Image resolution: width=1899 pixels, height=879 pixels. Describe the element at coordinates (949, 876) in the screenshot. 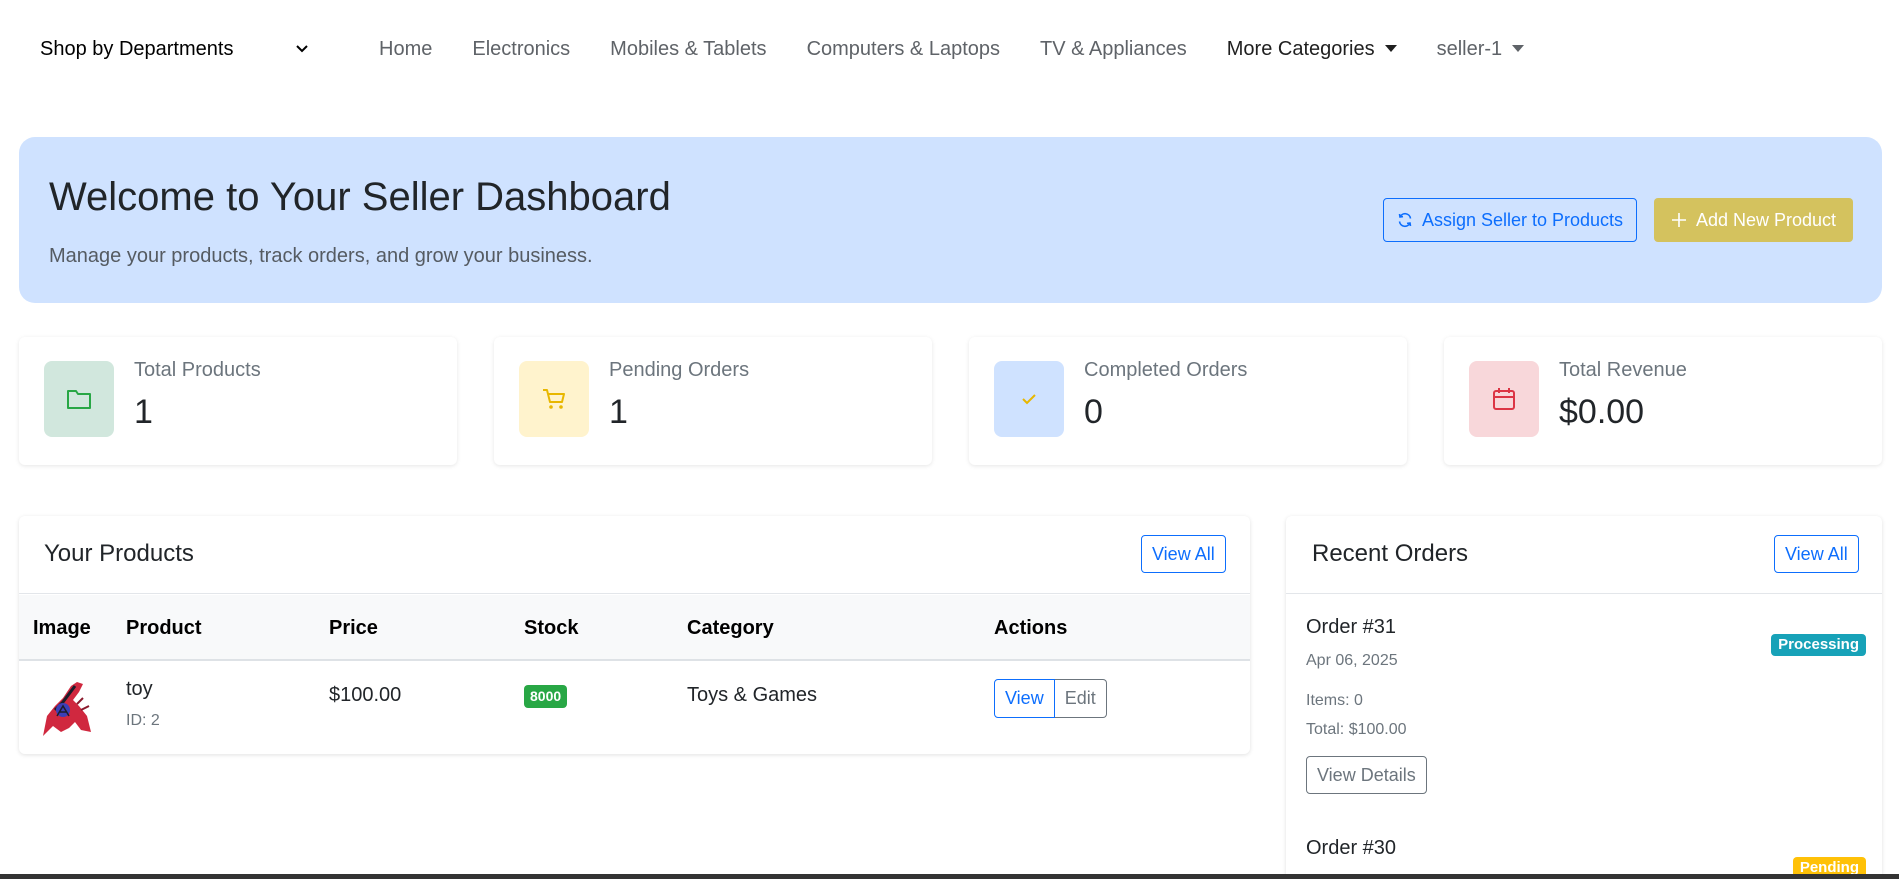

I see `window-bottom-edge` at that location.